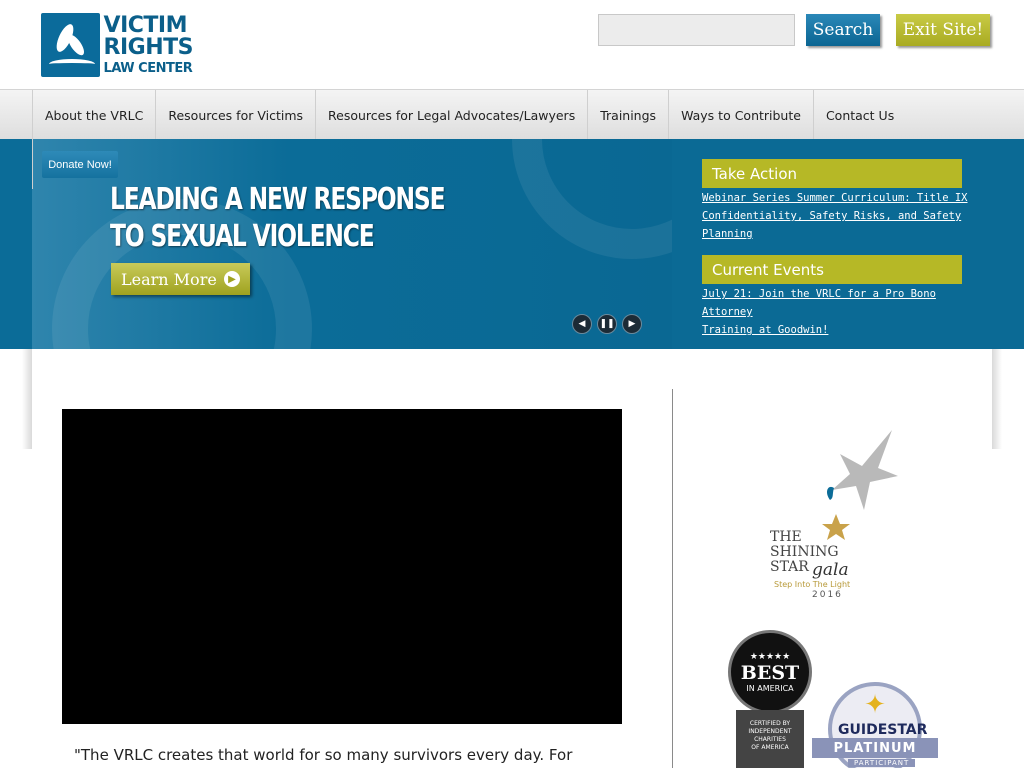 The width and height of the screenshot is (1024, 768). I want to click on best-seal: ★★★★★ BEST IN AMERICA, so click(770, 672).